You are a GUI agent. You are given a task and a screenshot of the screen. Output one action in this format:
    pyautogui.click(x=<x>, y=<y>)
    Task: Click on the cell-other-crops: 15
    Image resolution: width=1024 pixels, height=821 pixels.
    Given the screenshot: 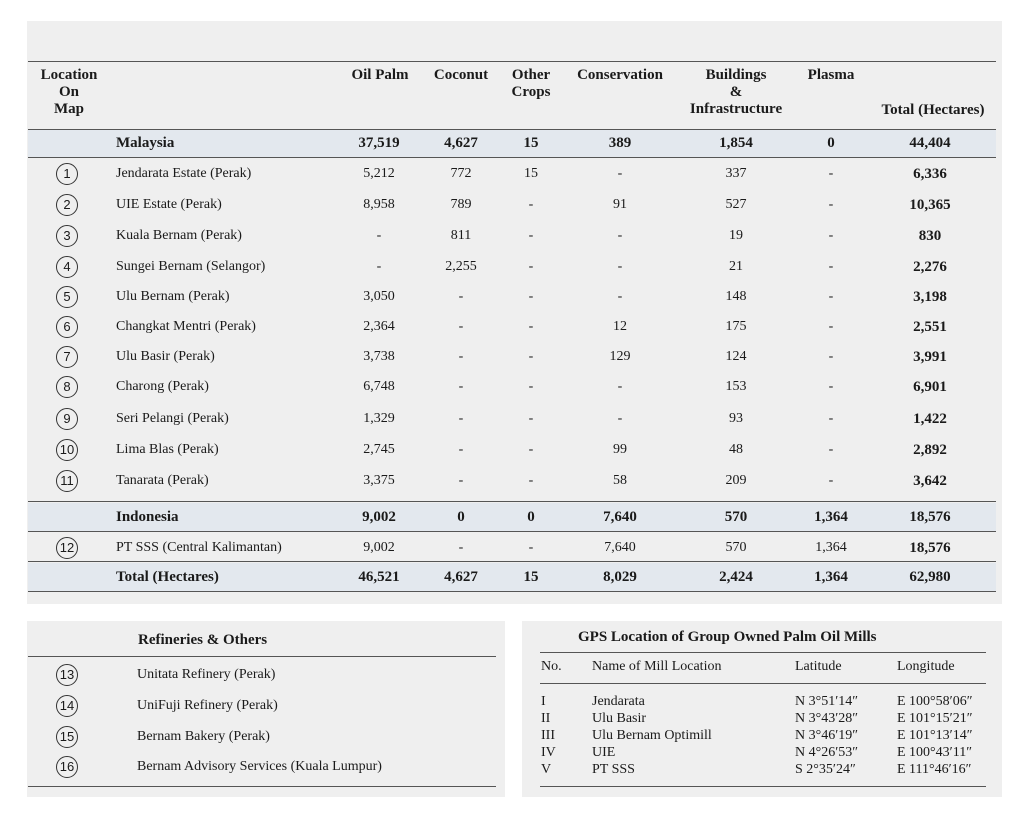 What is the action you would take?
    pyautogui.click(x=531, y=173)
    